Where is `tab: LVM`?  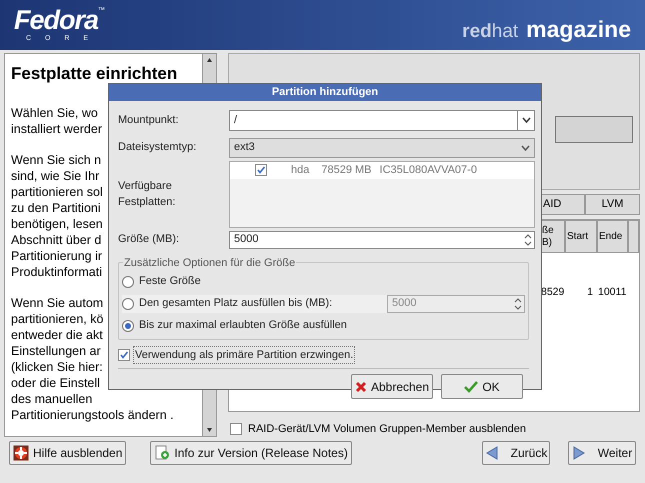
tab: LVM is located at coordinates (612, 205).